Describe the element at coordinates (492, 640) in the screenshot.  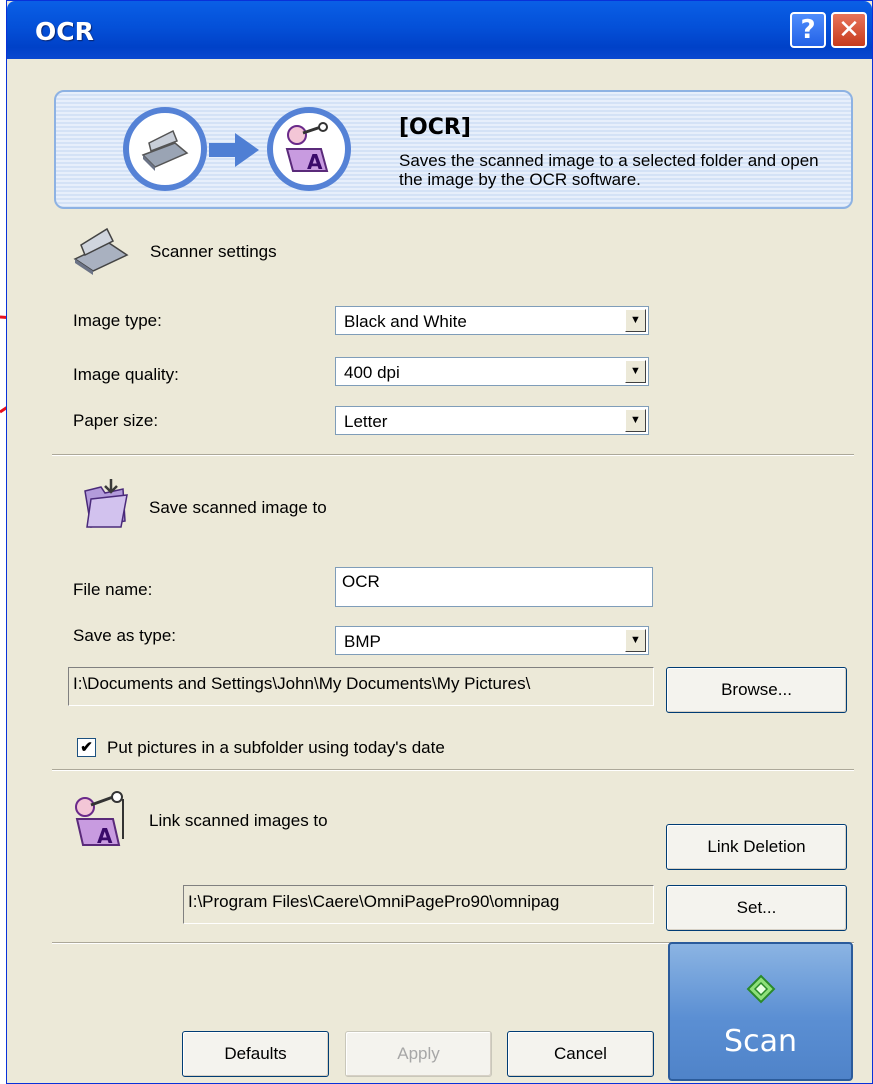
I see `save-as-type-select: BMP ▼` at that location.